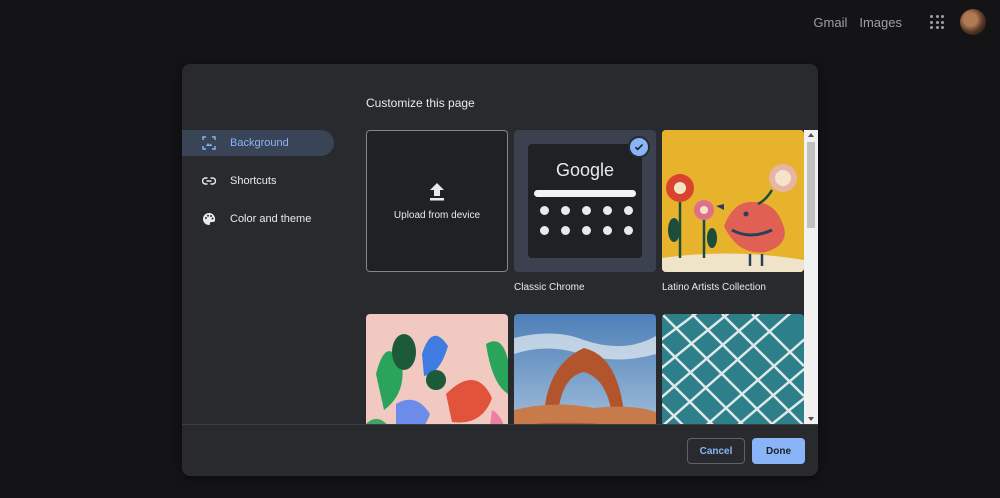  I want to click on sidebar-nav: Background Shortcuts Color and theme, so click(262, 187).